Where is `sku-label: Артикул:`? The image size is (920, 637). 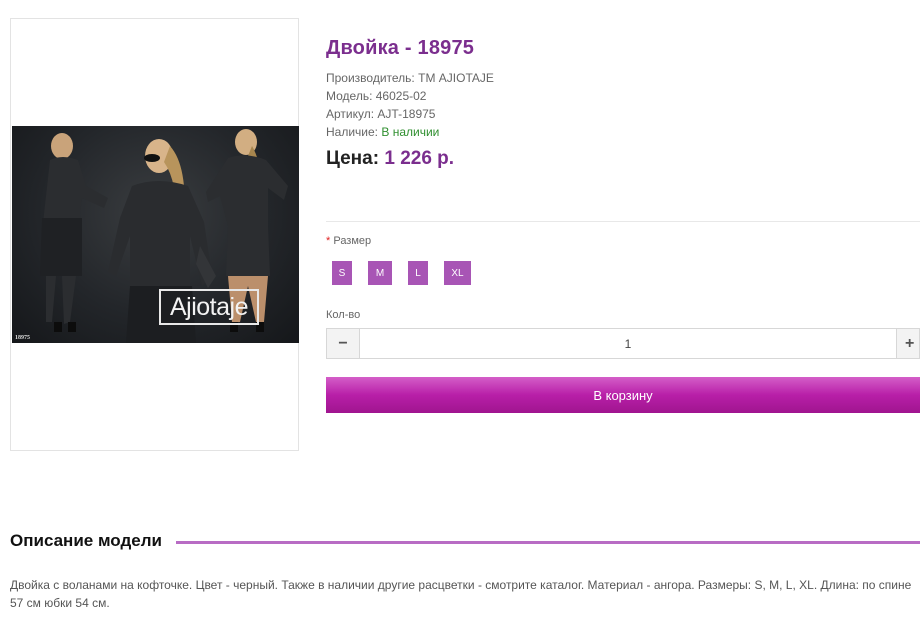
sku-label: Артикул: is located at coordinates (350, 114).